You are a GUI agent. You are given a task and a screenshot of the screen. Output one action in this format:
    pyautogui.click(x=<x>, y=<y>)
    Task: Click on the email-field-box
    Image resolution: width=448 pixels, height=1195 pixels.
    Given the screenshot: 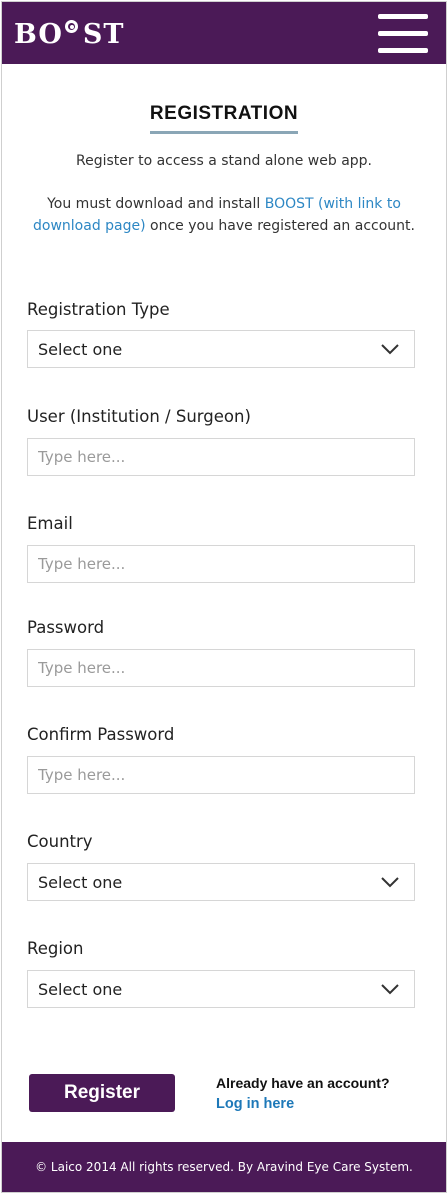 What is the action you would take?
    pyautogui.click(x=221, y=564)
    